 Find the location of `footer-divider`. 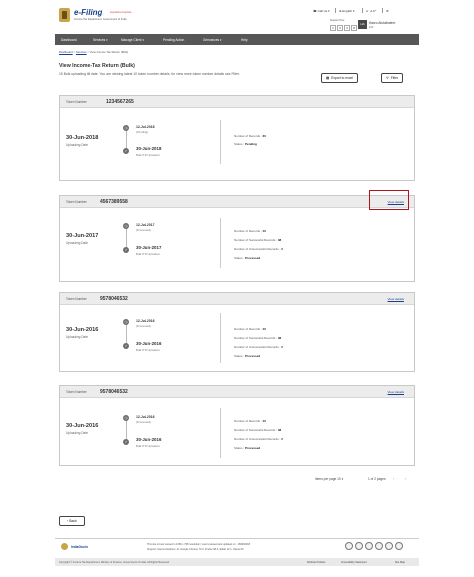

footer-divider is located at coordinates (237, 538).